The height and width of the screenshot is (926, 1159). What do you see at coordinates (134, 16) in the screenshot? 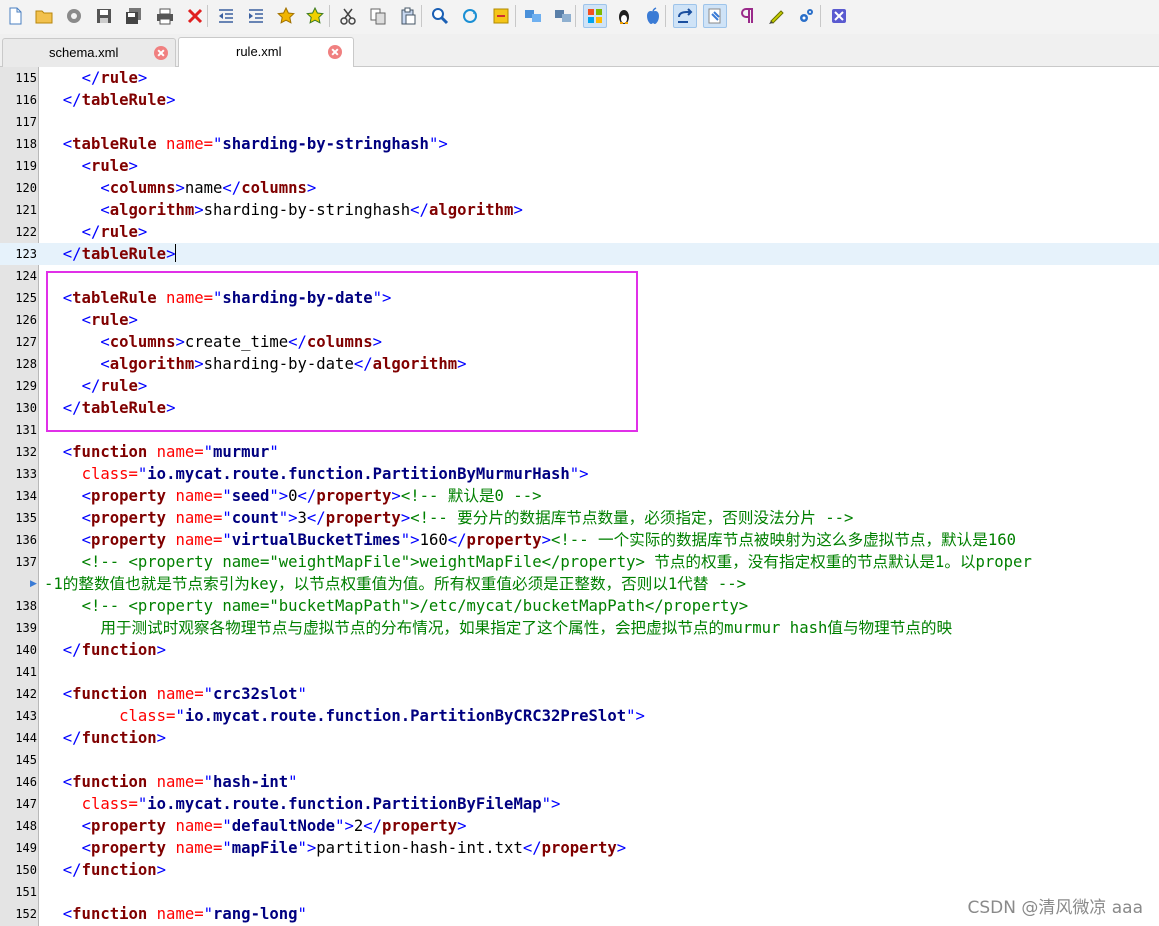
I see `save-all-button` at bounding box center [134, 16].